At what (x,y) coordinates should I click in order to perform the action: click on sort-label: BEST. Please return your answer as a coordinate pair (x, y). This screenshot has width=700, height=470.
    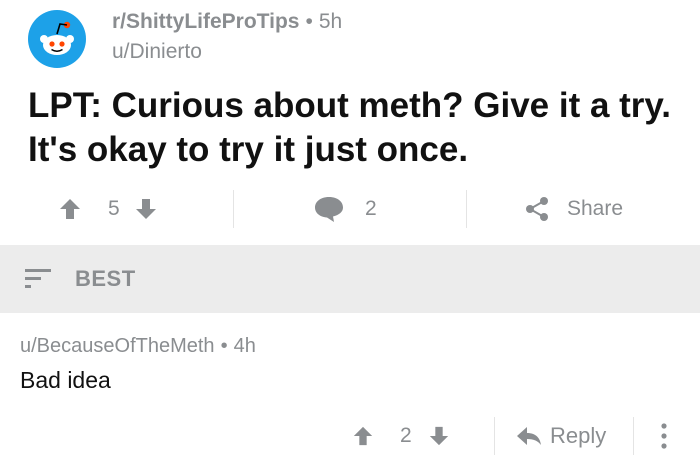
    Looking at the image, I should click on (105, 278).